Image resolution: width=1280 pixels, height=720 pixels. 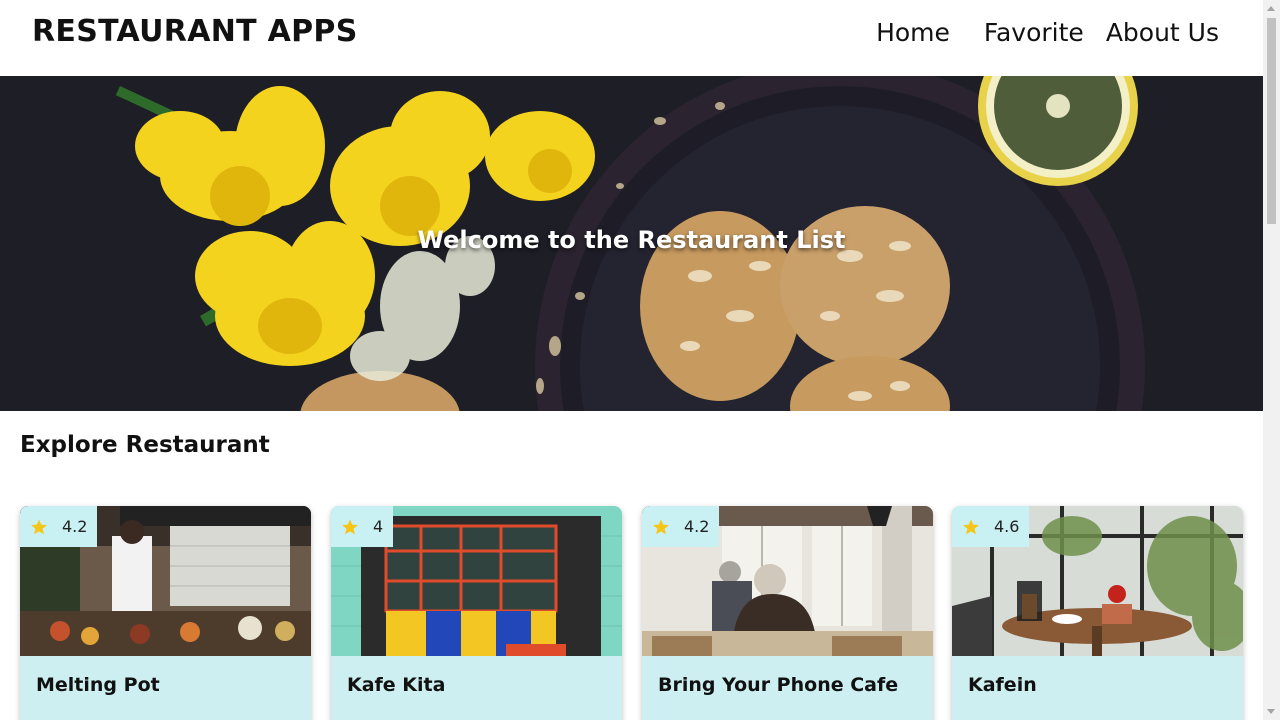 I want to click on scroll-down-icon, so click(x=1271, y=711).